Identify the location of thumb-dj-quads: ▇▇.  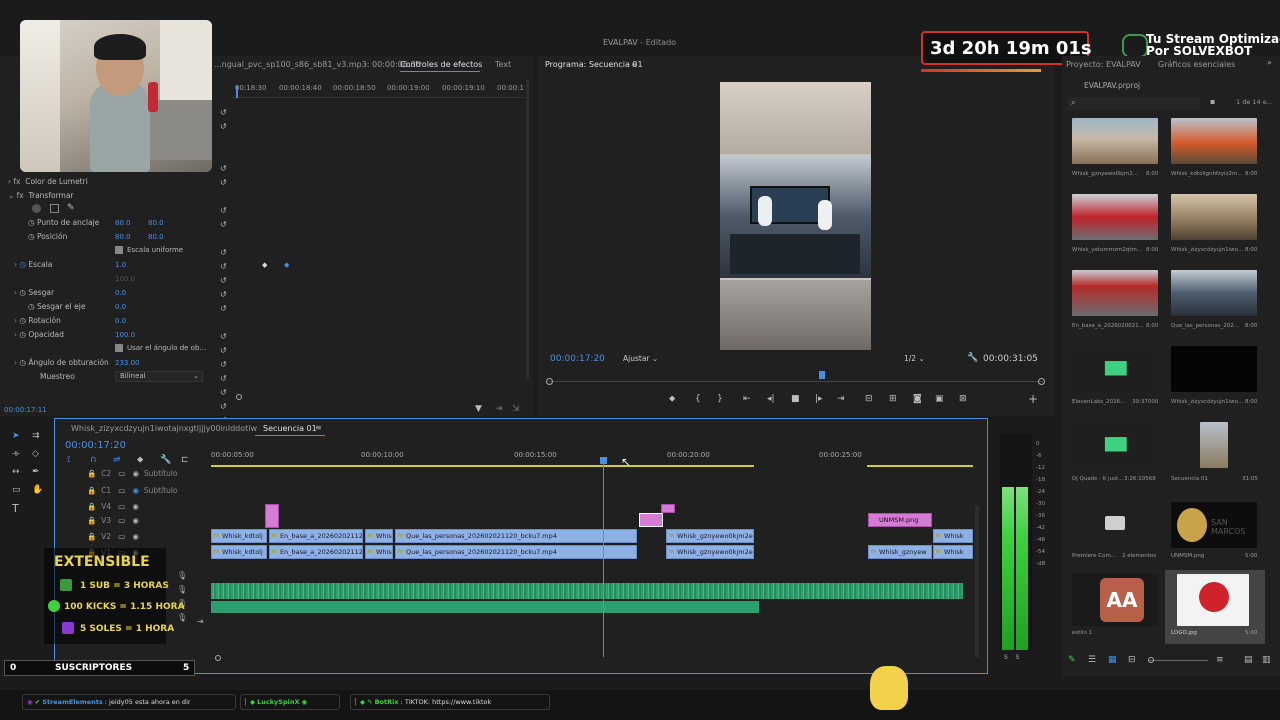
(1115, 445).